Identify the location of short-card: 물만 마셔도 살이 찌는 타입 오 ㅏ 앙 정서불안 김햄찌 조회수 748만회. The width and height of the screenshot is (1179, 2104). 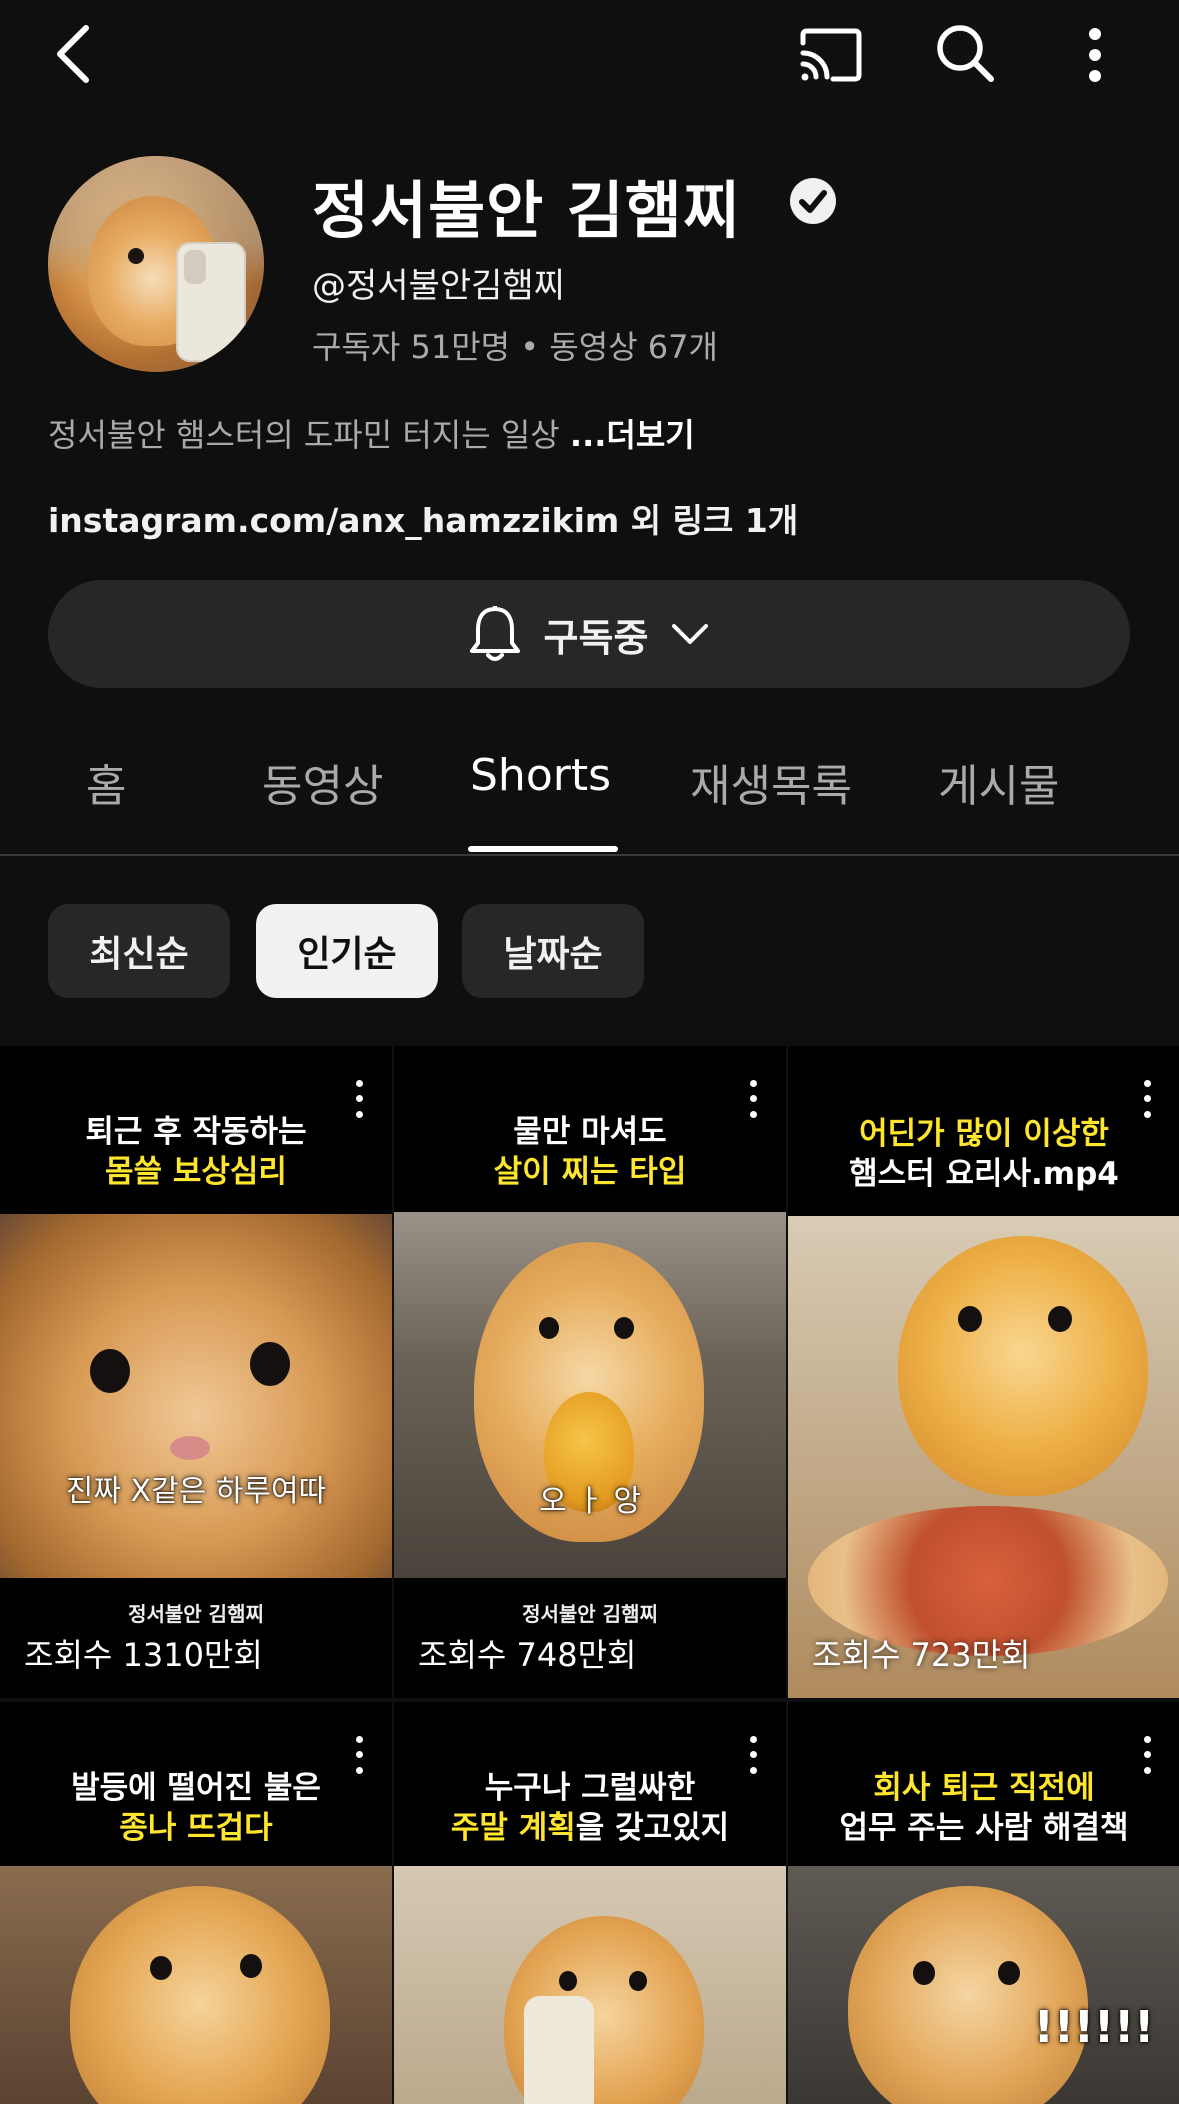
(590, 1372).